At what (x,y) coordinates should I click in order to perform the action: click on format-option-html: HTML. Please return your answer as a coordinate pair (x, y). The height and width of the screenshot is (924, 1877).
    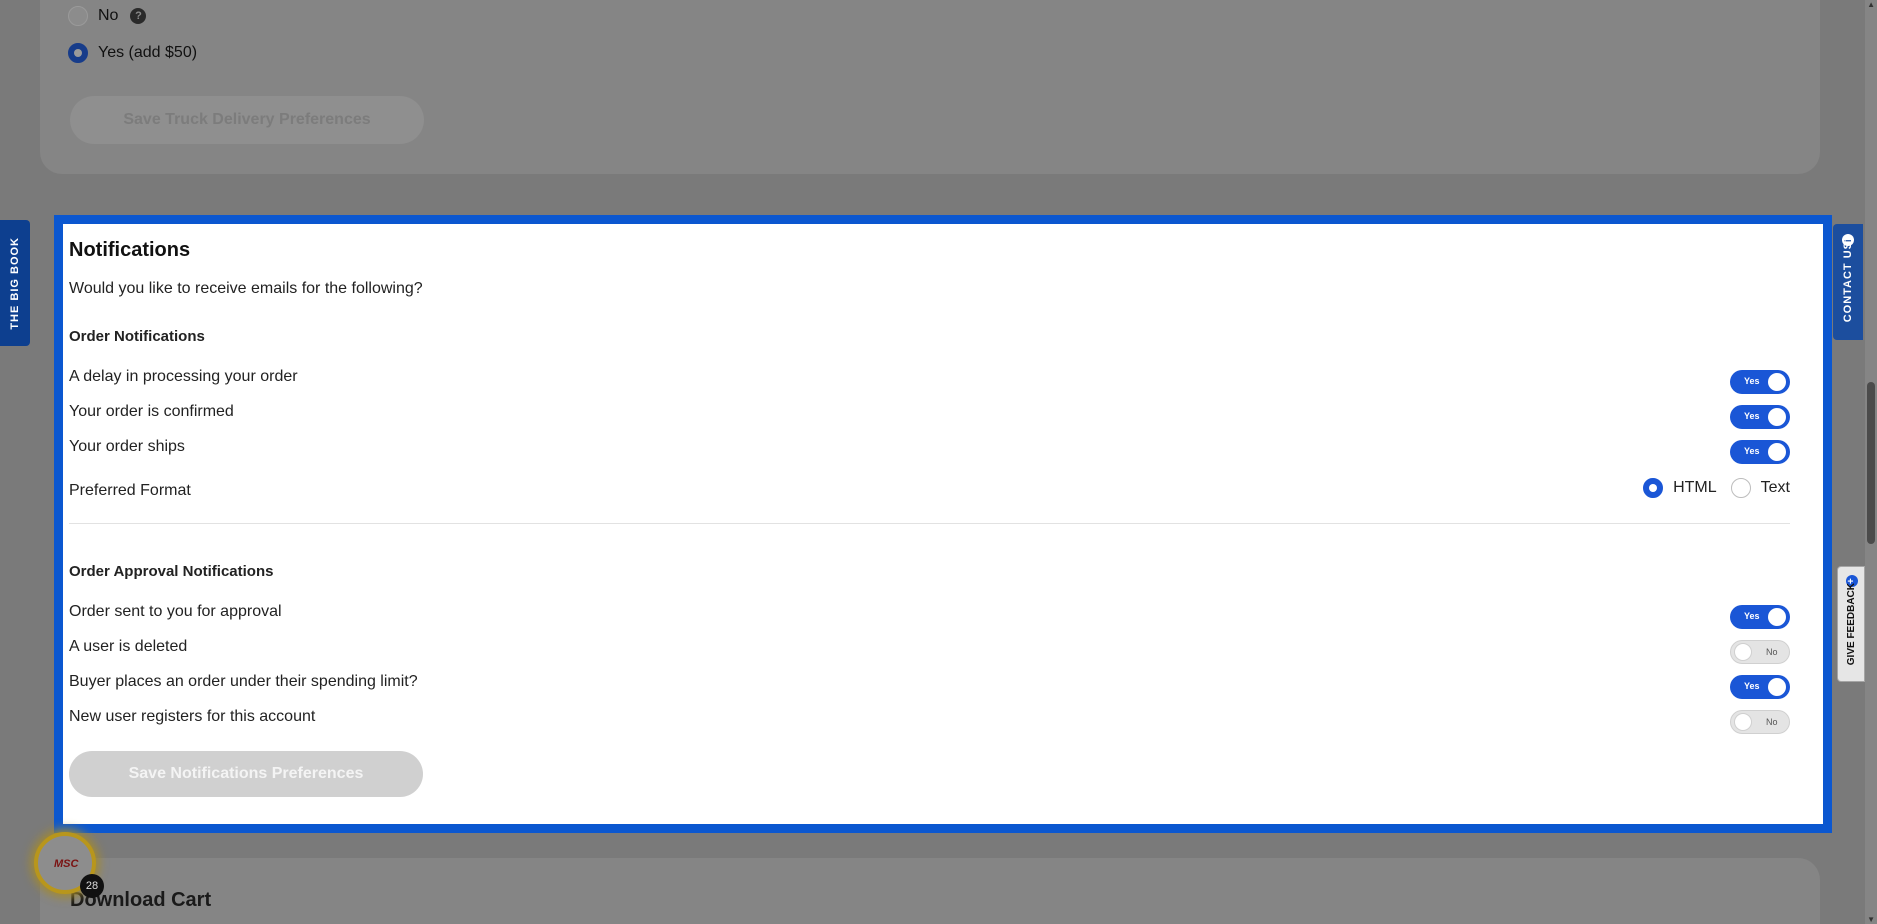
    Looking at the image, I should click on (1680, 488).